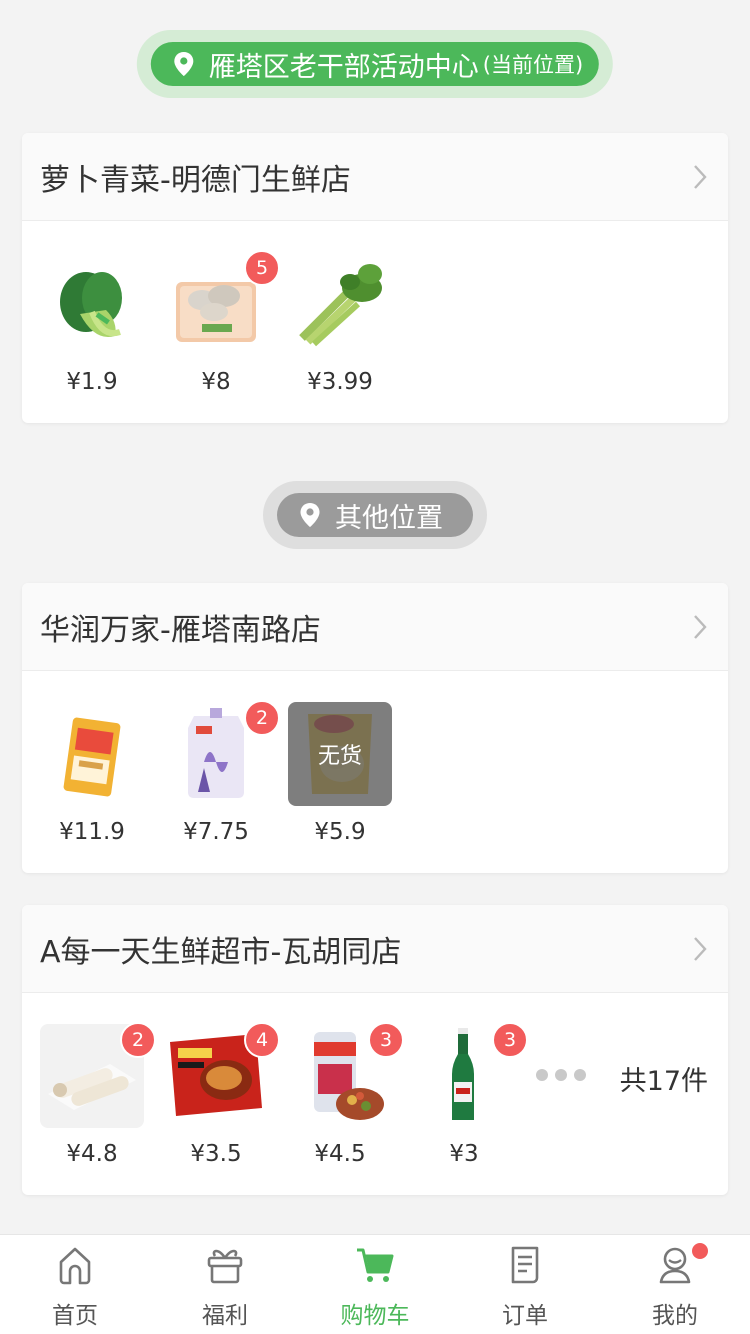 Image resolution: width=750 pixels, height=1334 pixels. I want to click on store-header: 华润万家-雁塔南路店, so click(375, 627).